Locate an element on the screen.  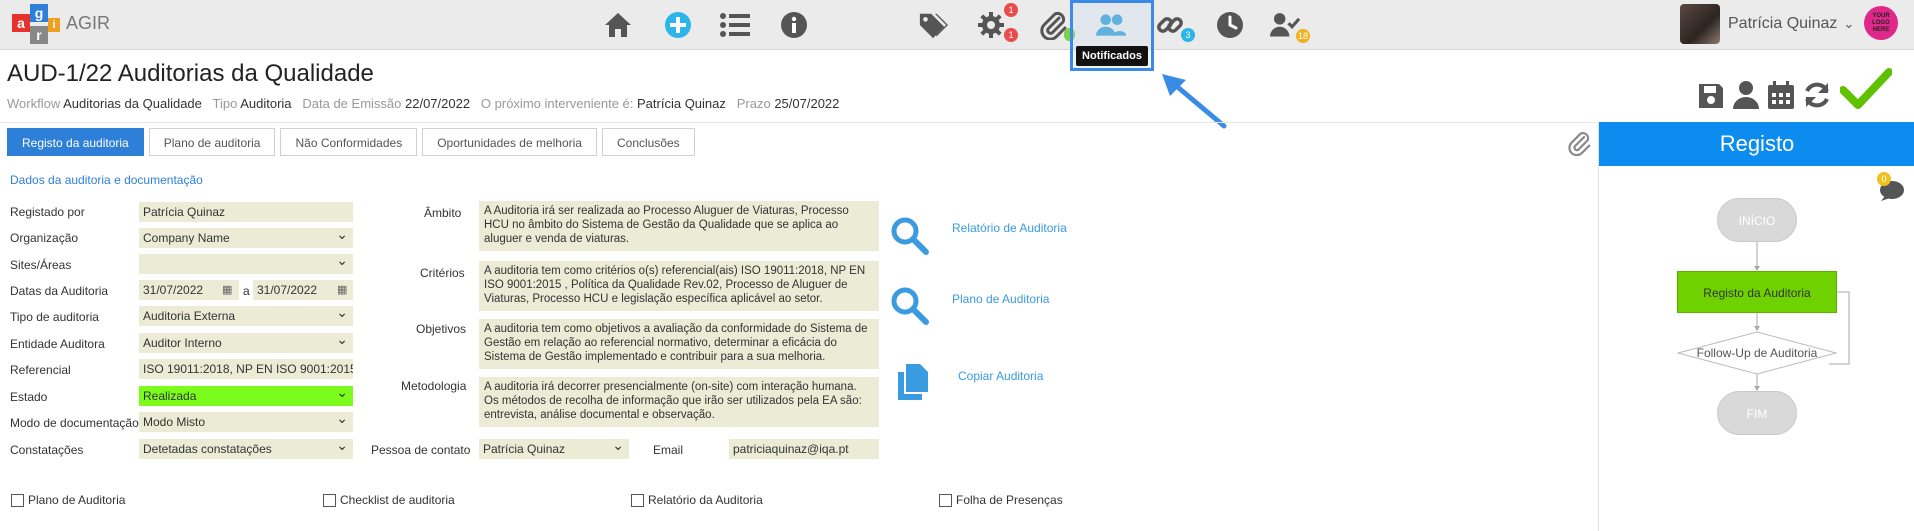
registado-por-field: Patrícia Quinaz is located at coordinates (246, 212).